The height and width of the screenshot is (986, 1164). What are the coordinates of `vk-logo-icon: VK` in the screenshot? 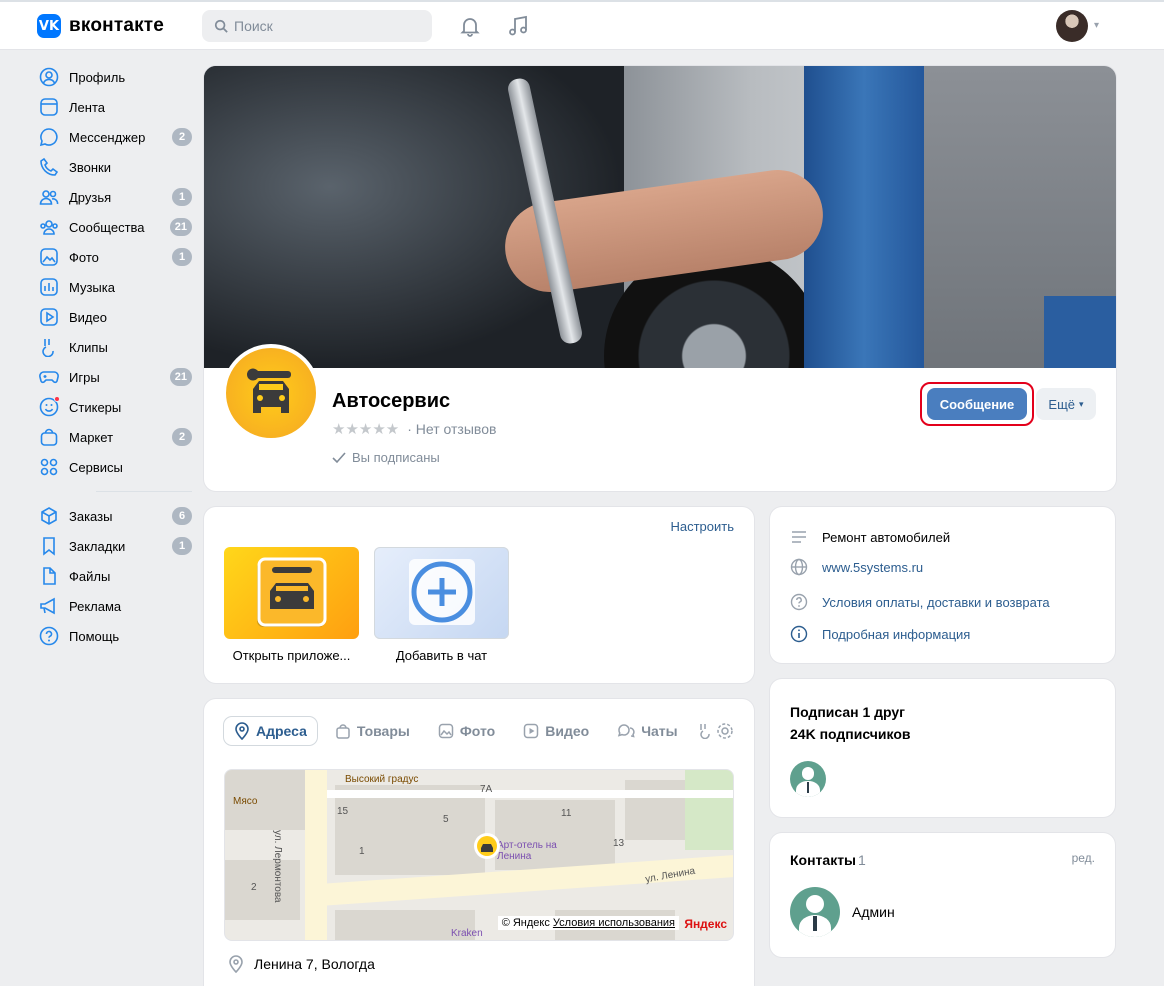 It's located at (49, 26).